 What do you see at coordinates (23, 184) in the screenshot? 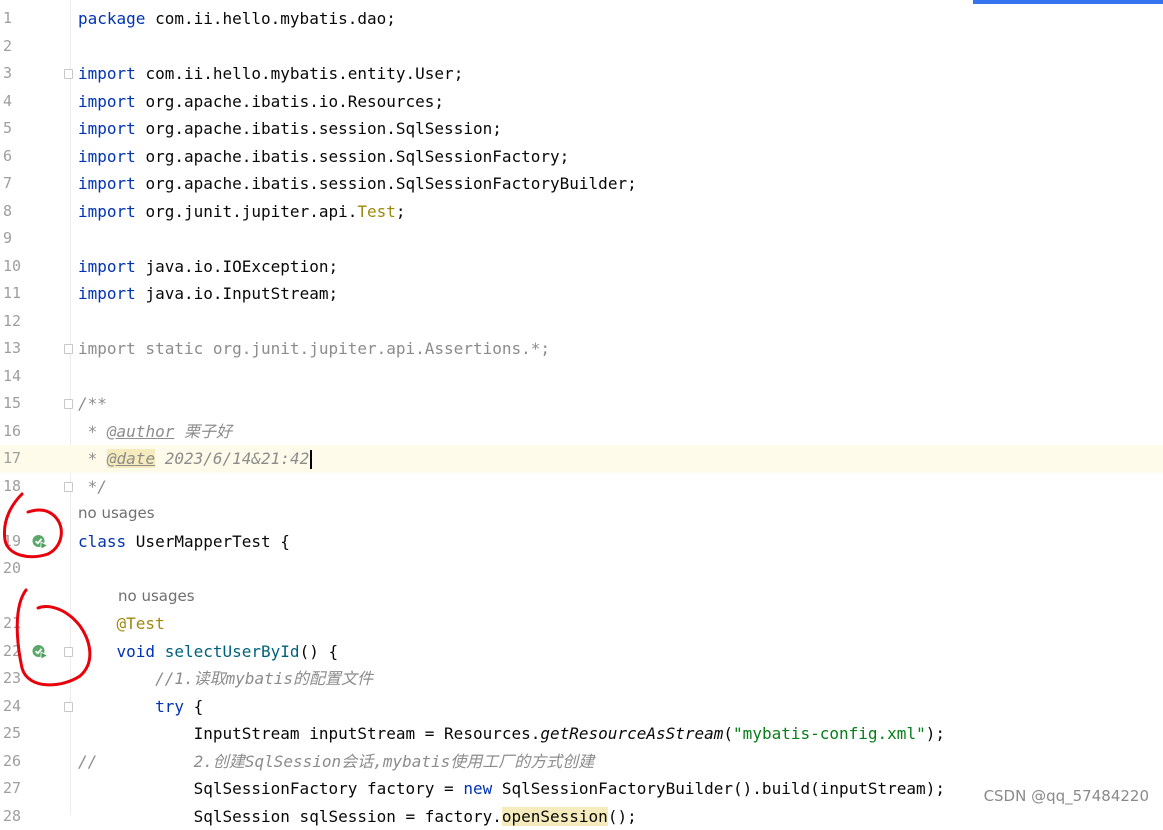
I see `line-number: 7` at bounding box center [23, 184].